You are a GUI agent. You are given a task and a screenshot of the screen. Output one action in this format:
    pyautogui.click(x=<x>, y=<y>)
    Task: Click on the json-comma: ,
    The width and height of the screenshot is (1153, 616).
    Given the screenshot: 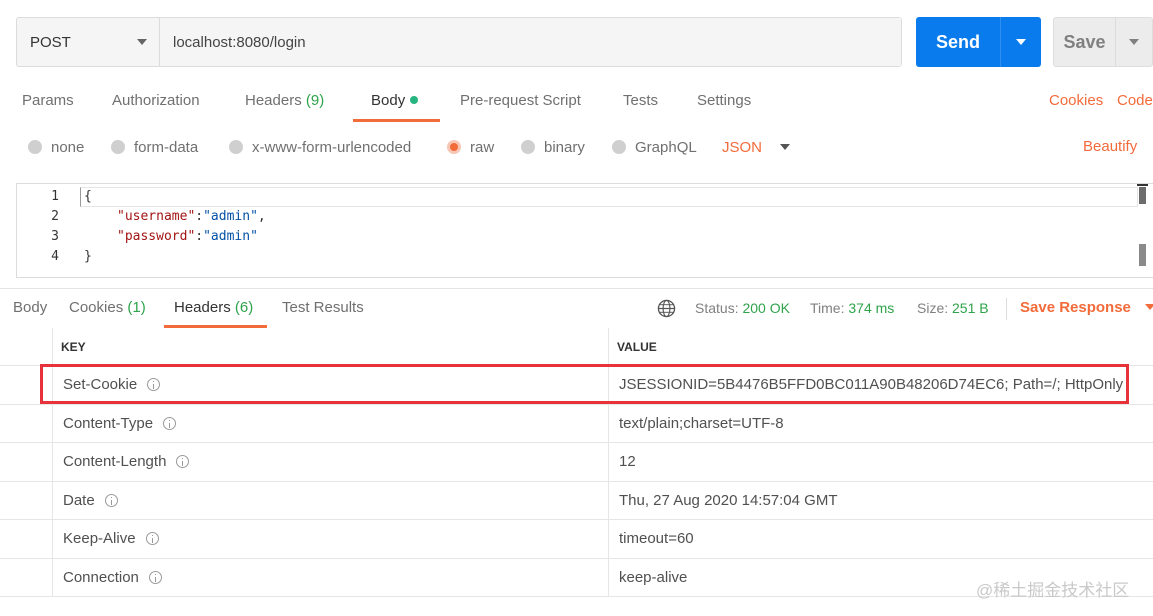 What is the action you would take?
    pyautogui.click(x=261, y=216)
    